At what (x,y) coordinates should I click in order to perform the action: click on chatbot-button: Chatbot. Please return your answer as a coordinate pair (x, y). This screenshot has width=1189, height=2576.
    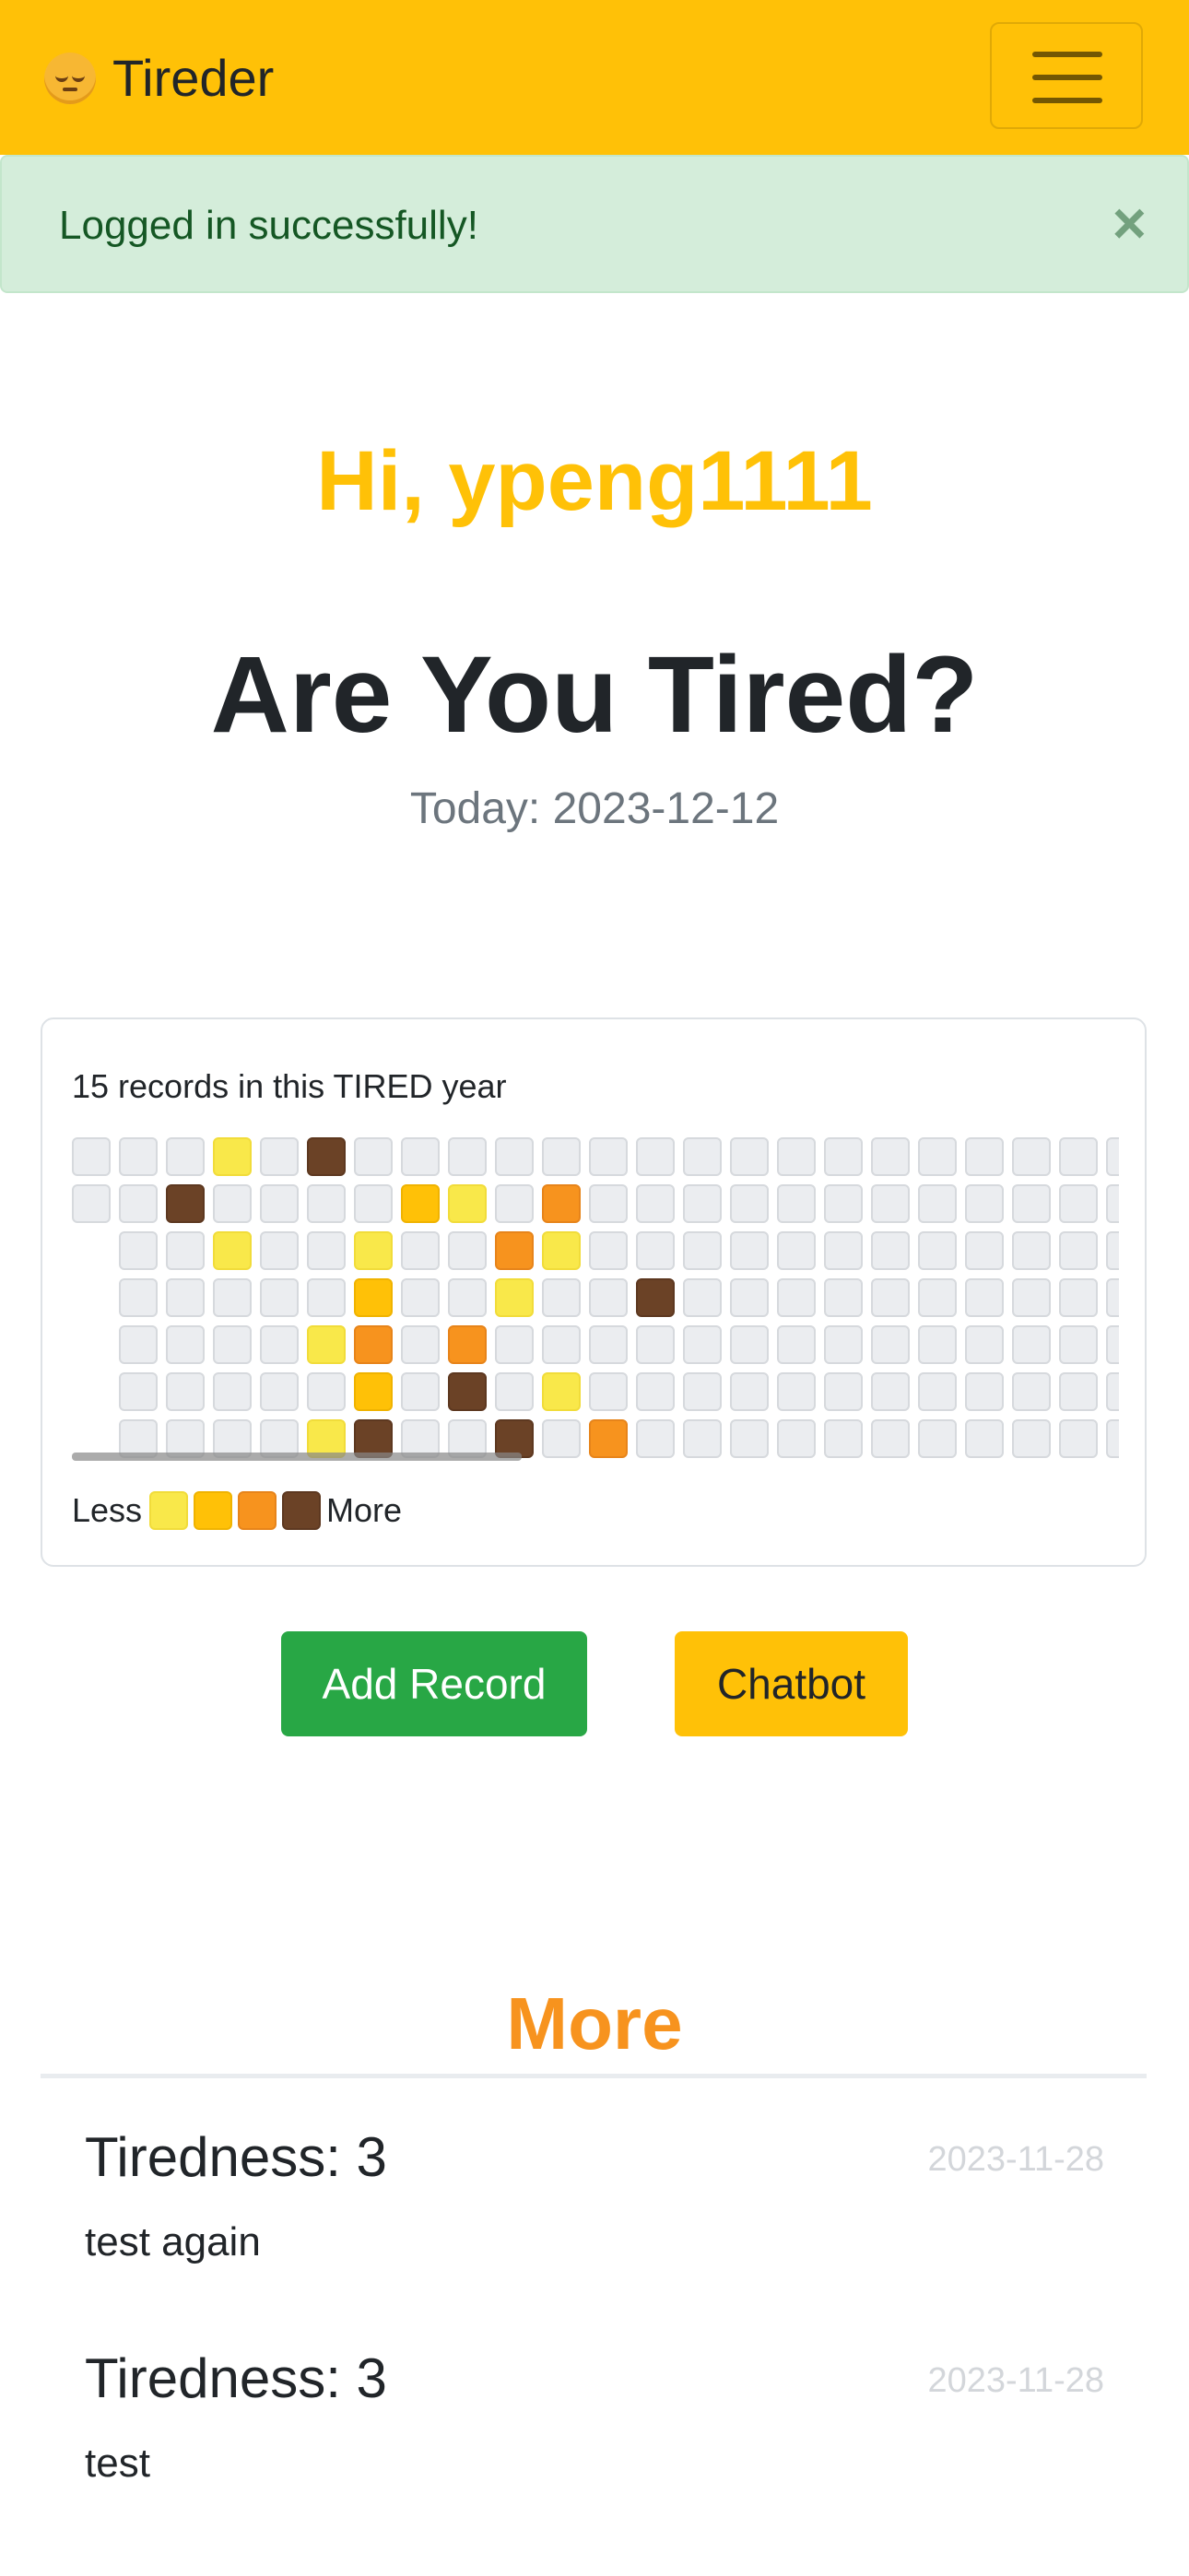
    Looking at the image, I should click on (792, 1683).